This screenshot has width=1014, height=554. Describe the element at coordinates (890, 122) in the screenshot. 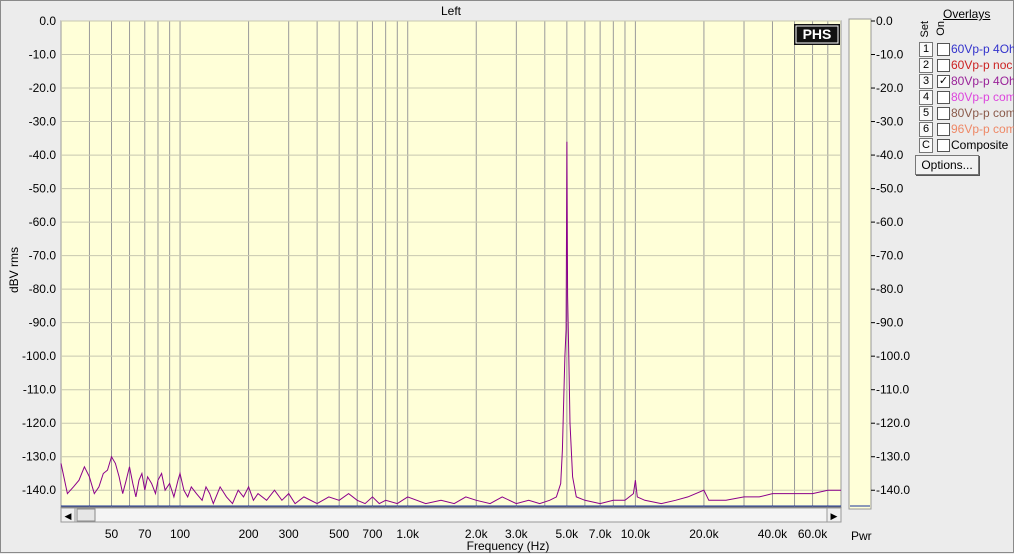

I see `power-scale-label: -30.0` at that location.